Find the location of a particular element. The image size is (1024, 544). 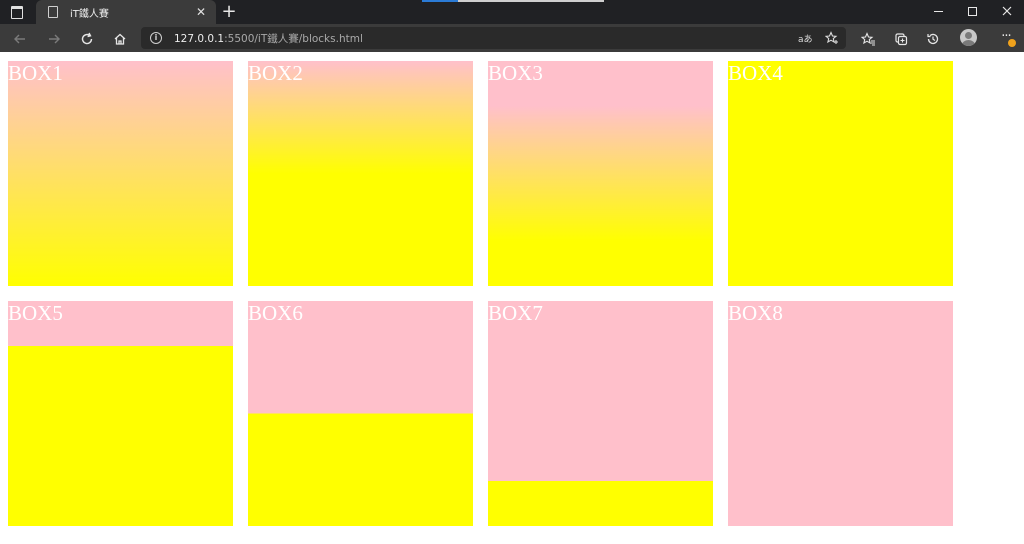

box-label: BOX7 is located at coordinates (515, 313).